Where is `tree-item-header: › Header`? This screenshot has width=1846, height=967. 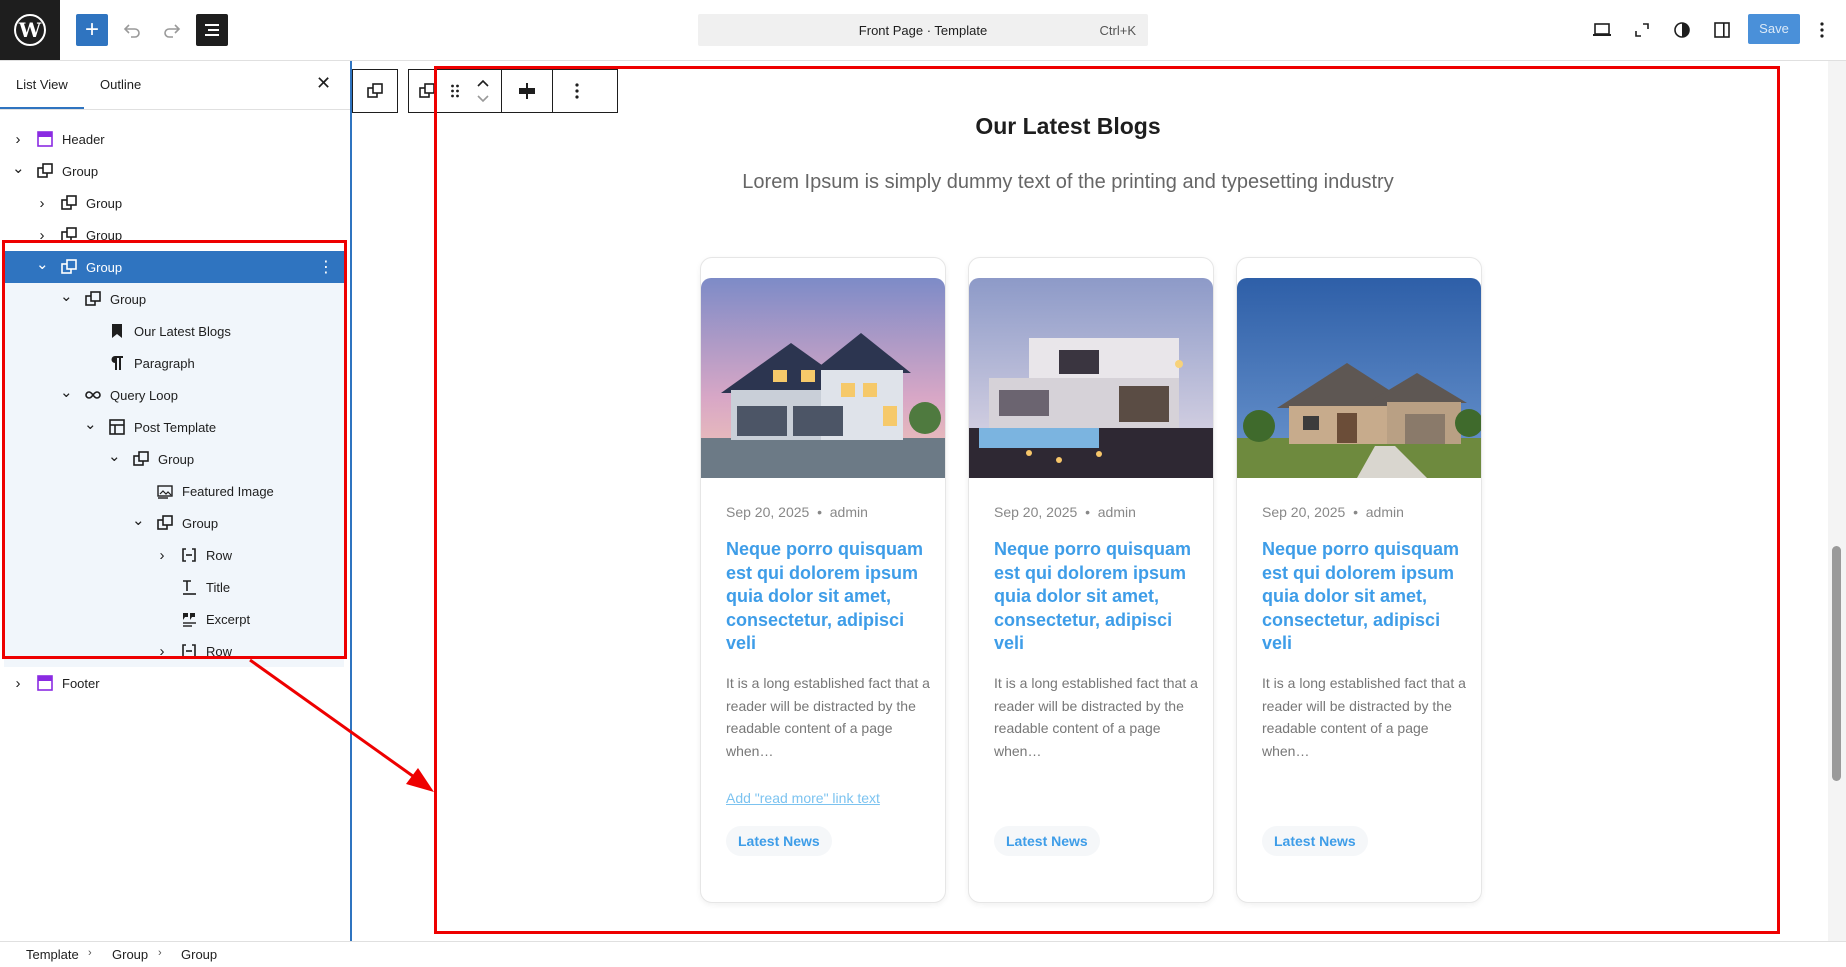 tree-item-header: › Header is located at coordinates (174, 139).